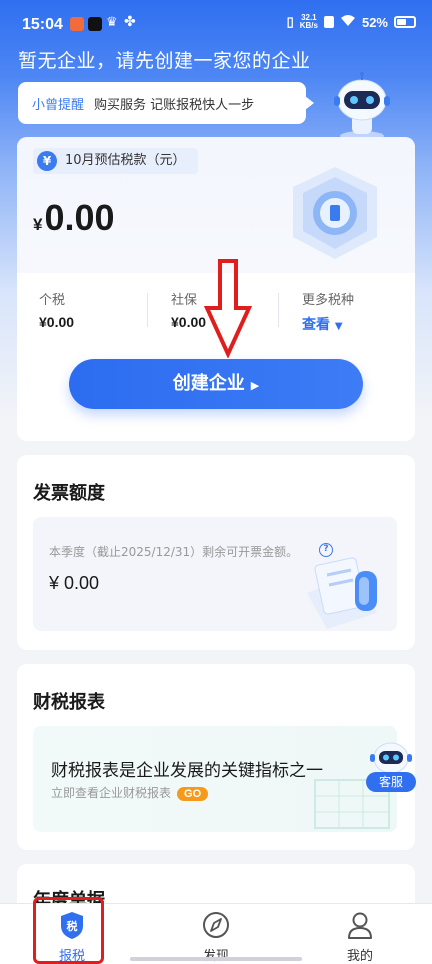 The height and width of the screenshot is (964, 432). What do you see at coordinates (216, 23) in the screenshot?
I see `status-bar: 15:04 ♛ ✤ ▯ 32.1 KB/s 52%` at bounding box center [216, 23].